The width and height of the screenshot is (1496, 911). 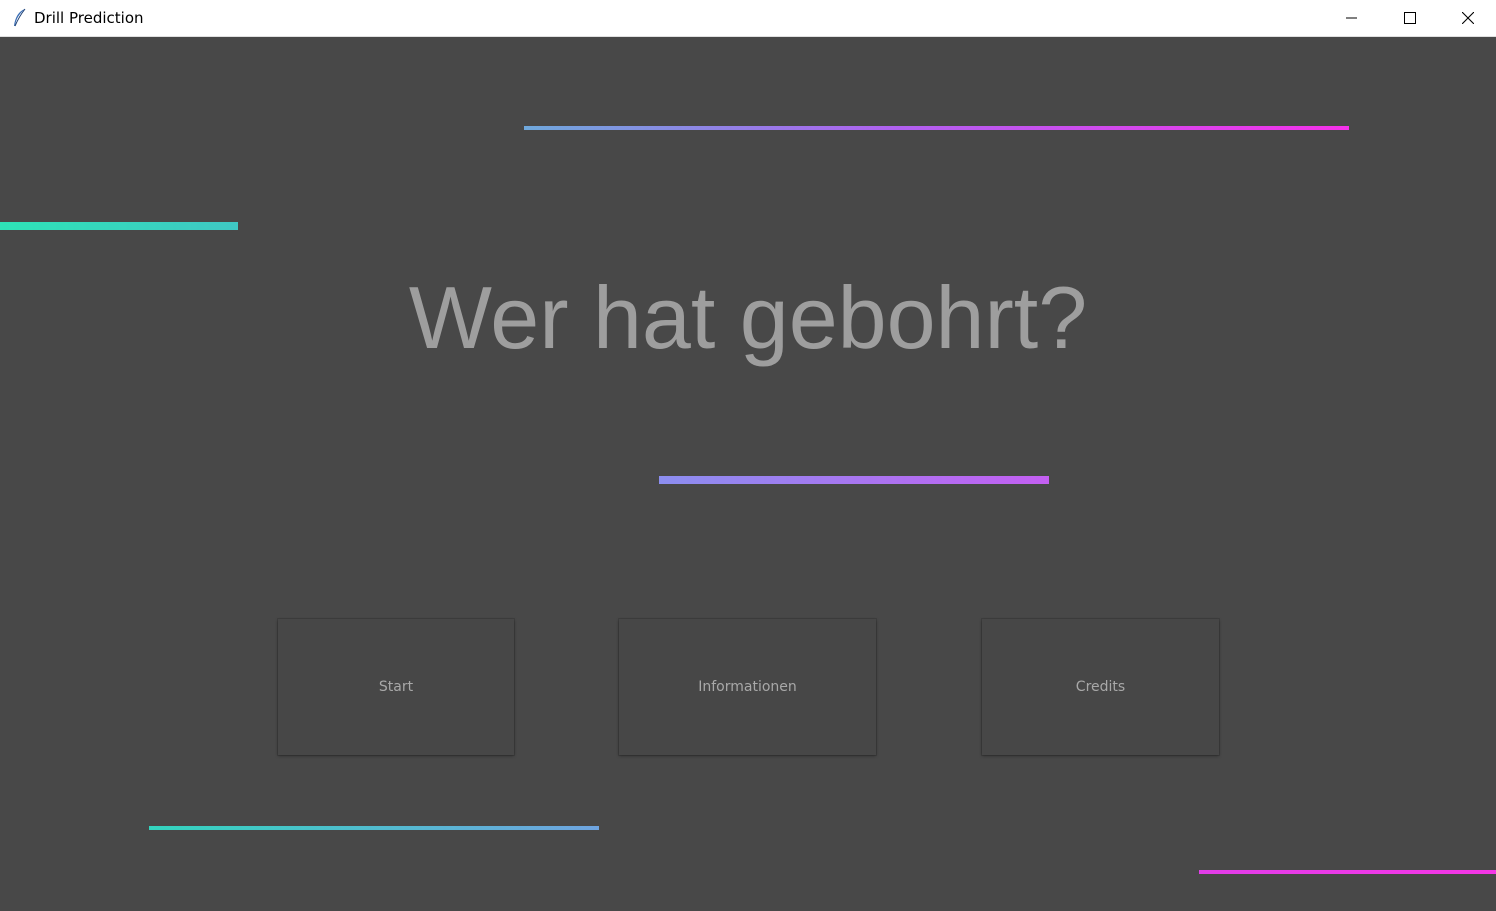 What do you see at coordinates (89, 18) in the screenshot?
I see `window-title: Drill Prediction` at bounding box center [89, 18].